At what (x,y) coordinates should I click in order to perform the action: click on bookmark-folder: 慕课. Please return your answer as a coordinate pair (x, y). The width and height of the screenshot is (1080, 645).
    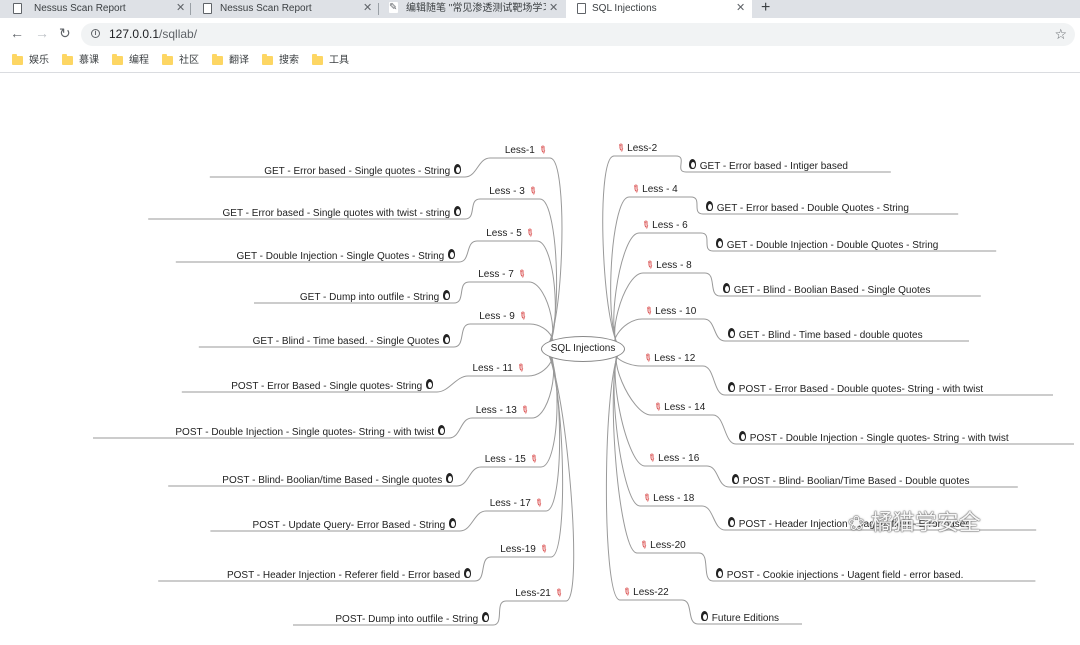
    Looking at the image, I should click on (80, 61).